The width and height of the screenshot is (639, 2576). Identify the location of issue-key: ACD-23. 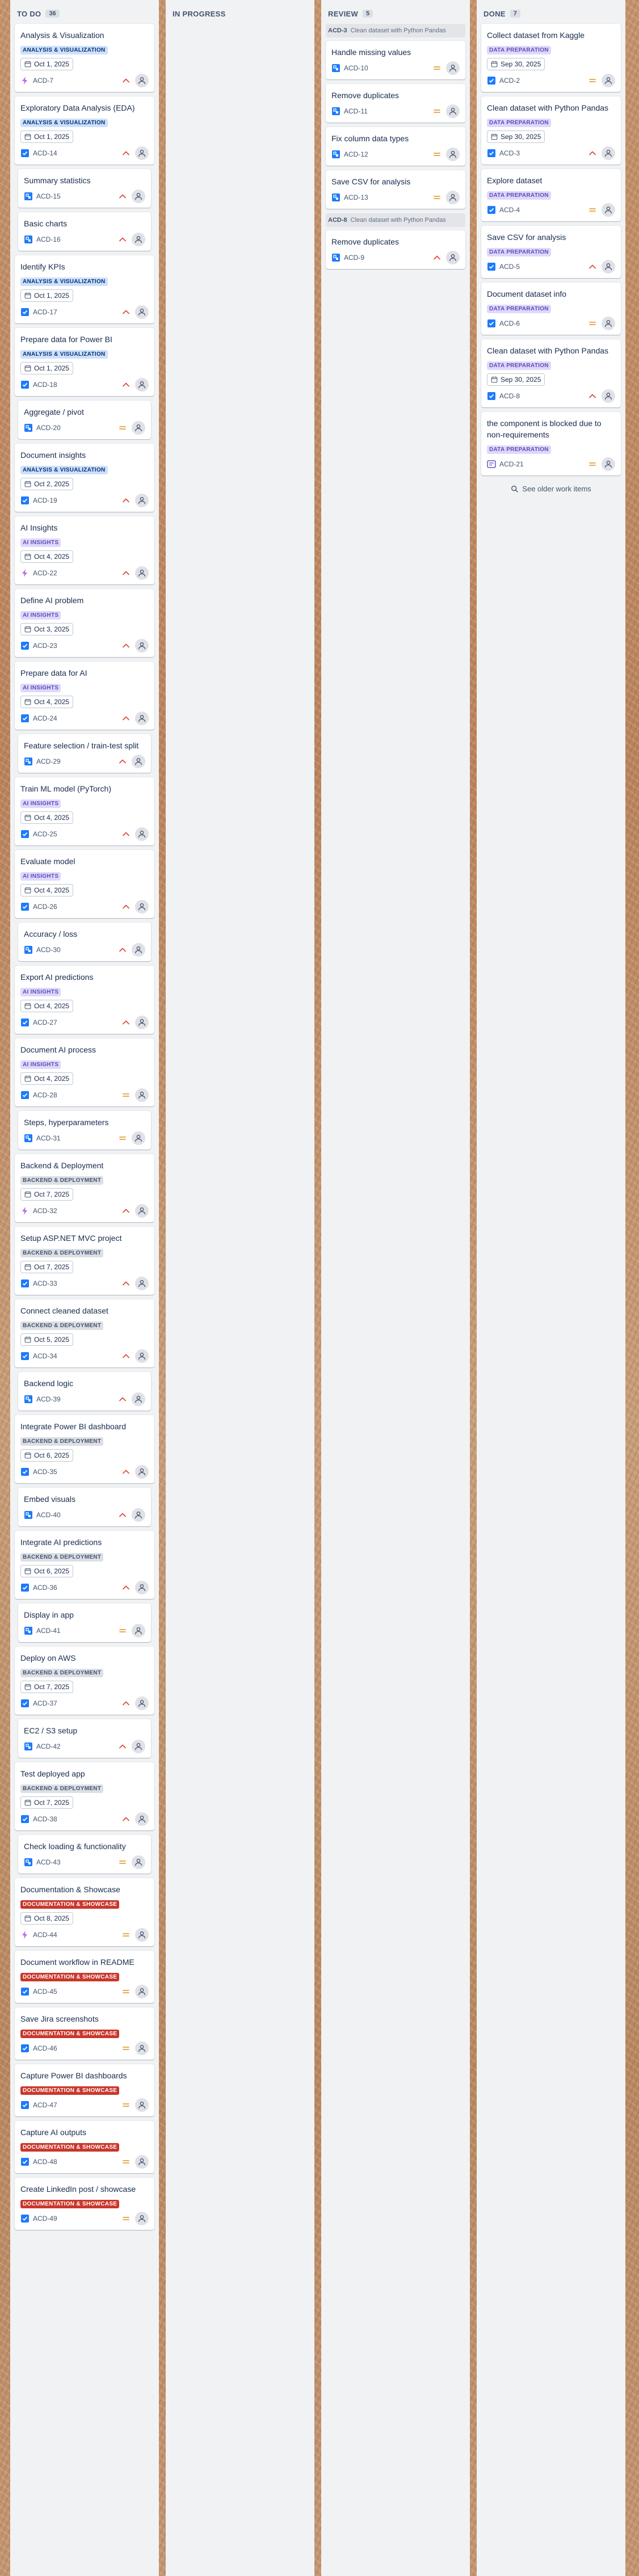
(77, 646).